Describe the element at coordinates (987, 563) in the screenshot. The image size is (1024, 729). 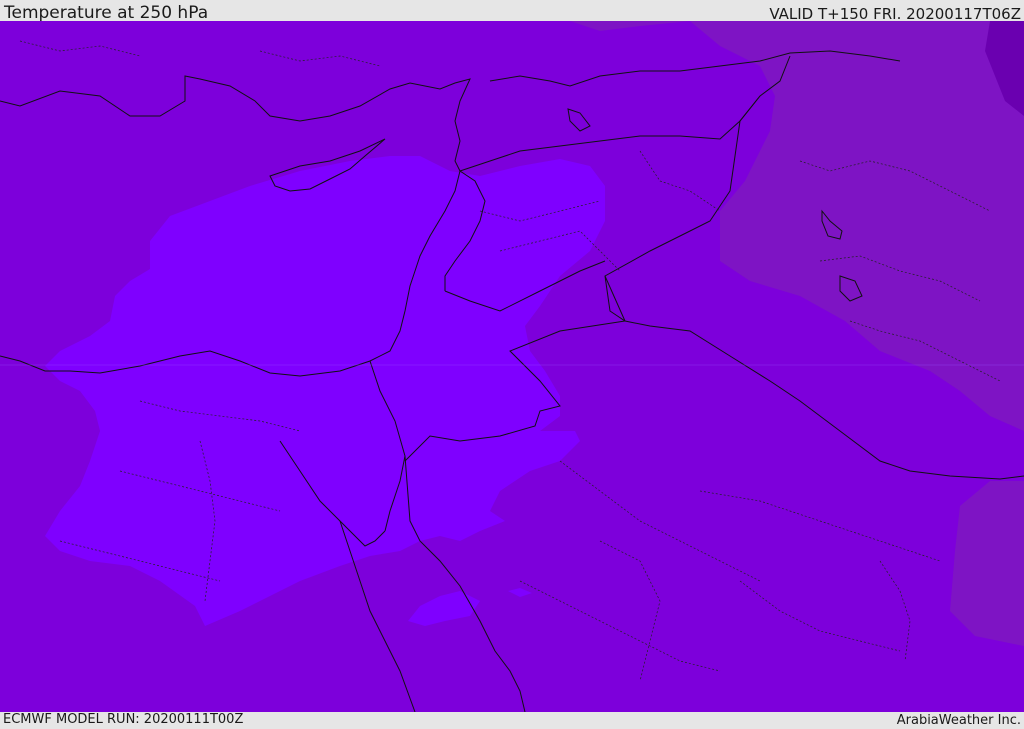
I see `cool-region-southeast` at that location.